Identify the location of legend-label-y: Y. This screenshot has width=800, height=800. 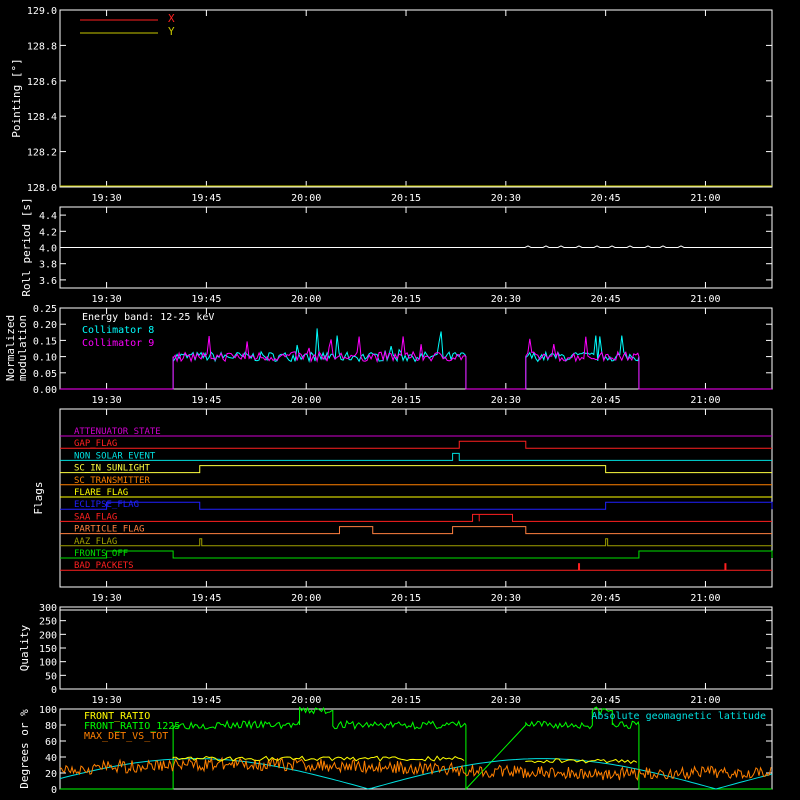
(171, 31).